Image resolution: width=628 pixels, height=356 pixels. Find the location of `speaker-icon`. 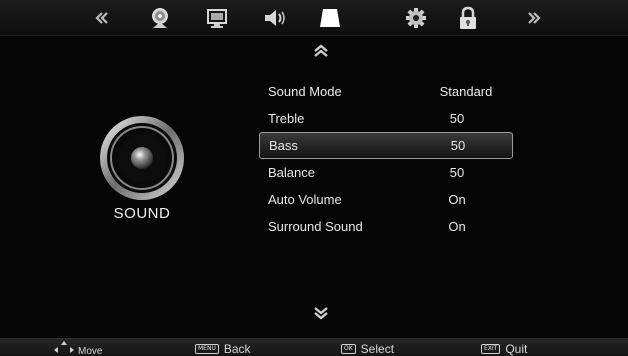

speaker-icon is located at coordinates (142, 158).